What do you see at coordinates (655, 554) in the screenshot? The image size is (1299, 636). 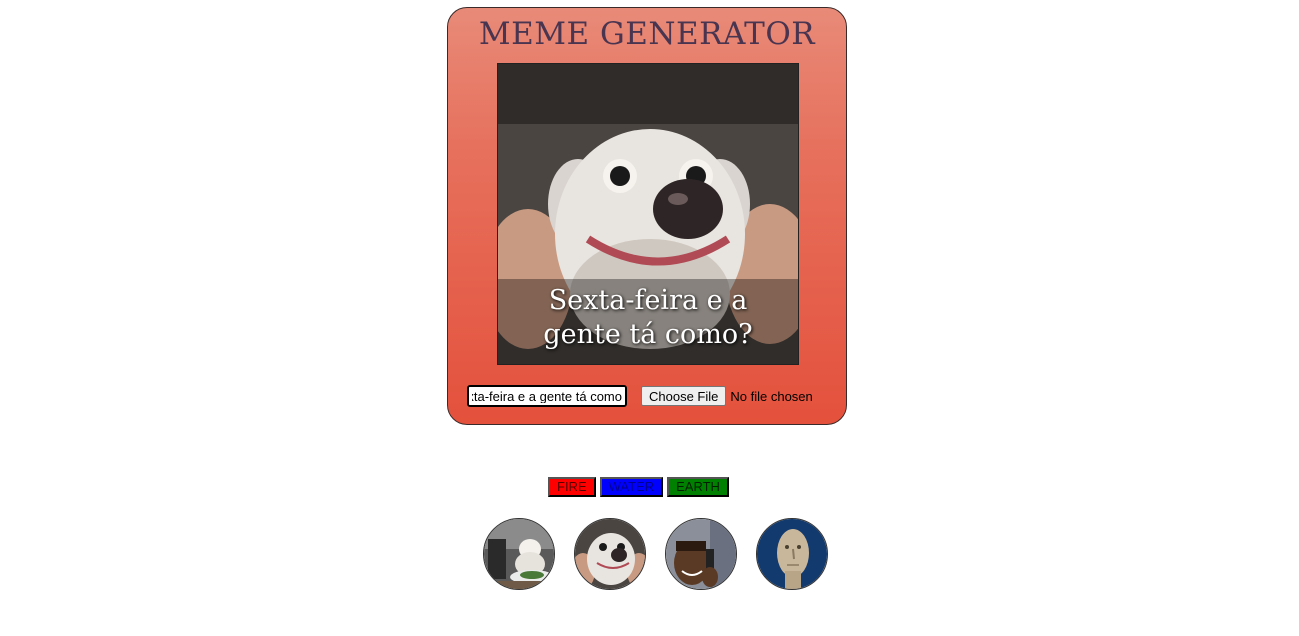 I see `meme-thumbnails` at bounding box center [655, 554].